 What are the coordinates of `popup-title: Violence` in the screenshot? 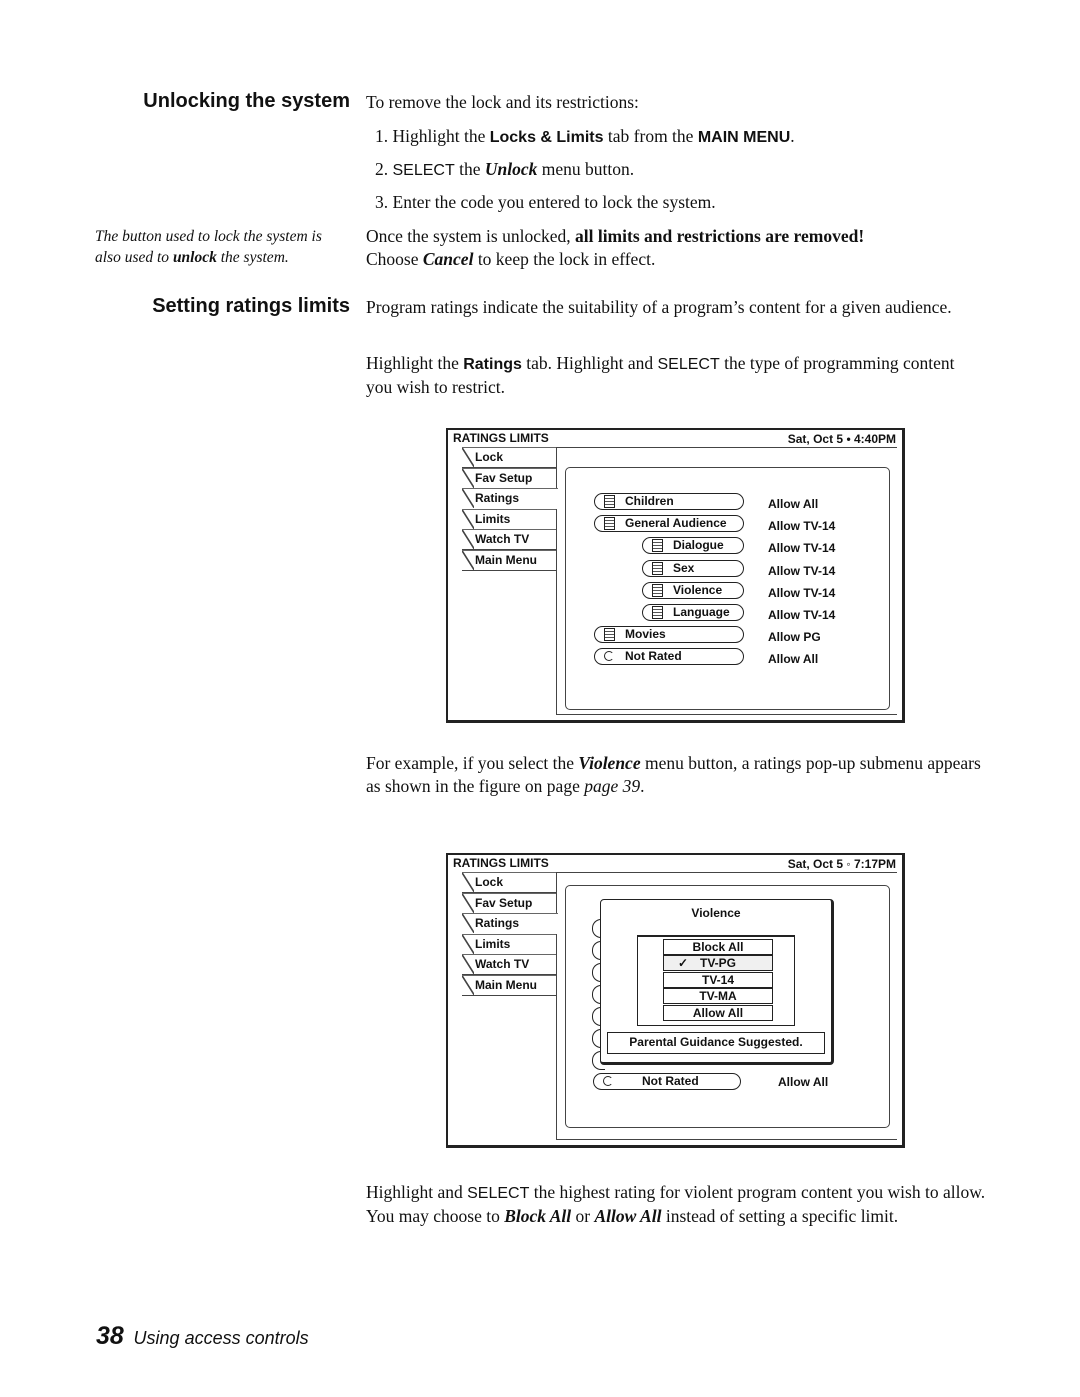 It's located at (716, 913).